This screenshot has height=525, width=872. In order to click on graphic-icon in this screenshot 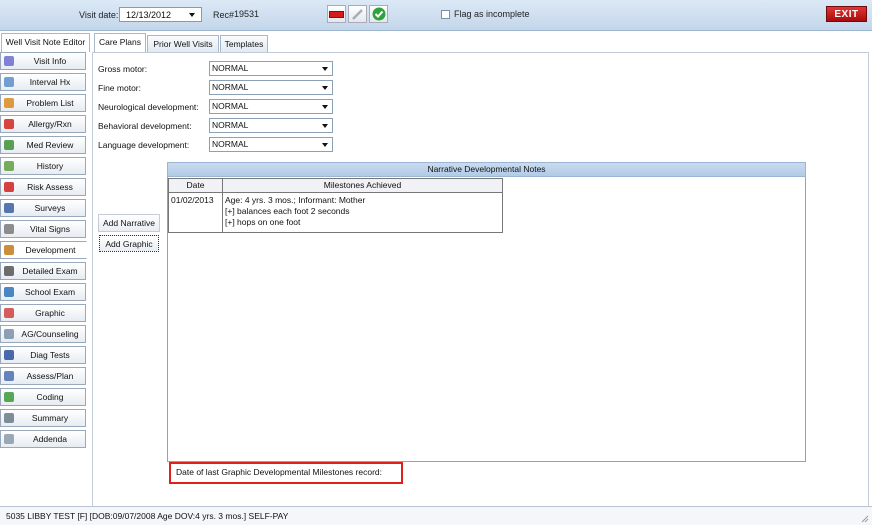, I will do `click(9, 313)`.